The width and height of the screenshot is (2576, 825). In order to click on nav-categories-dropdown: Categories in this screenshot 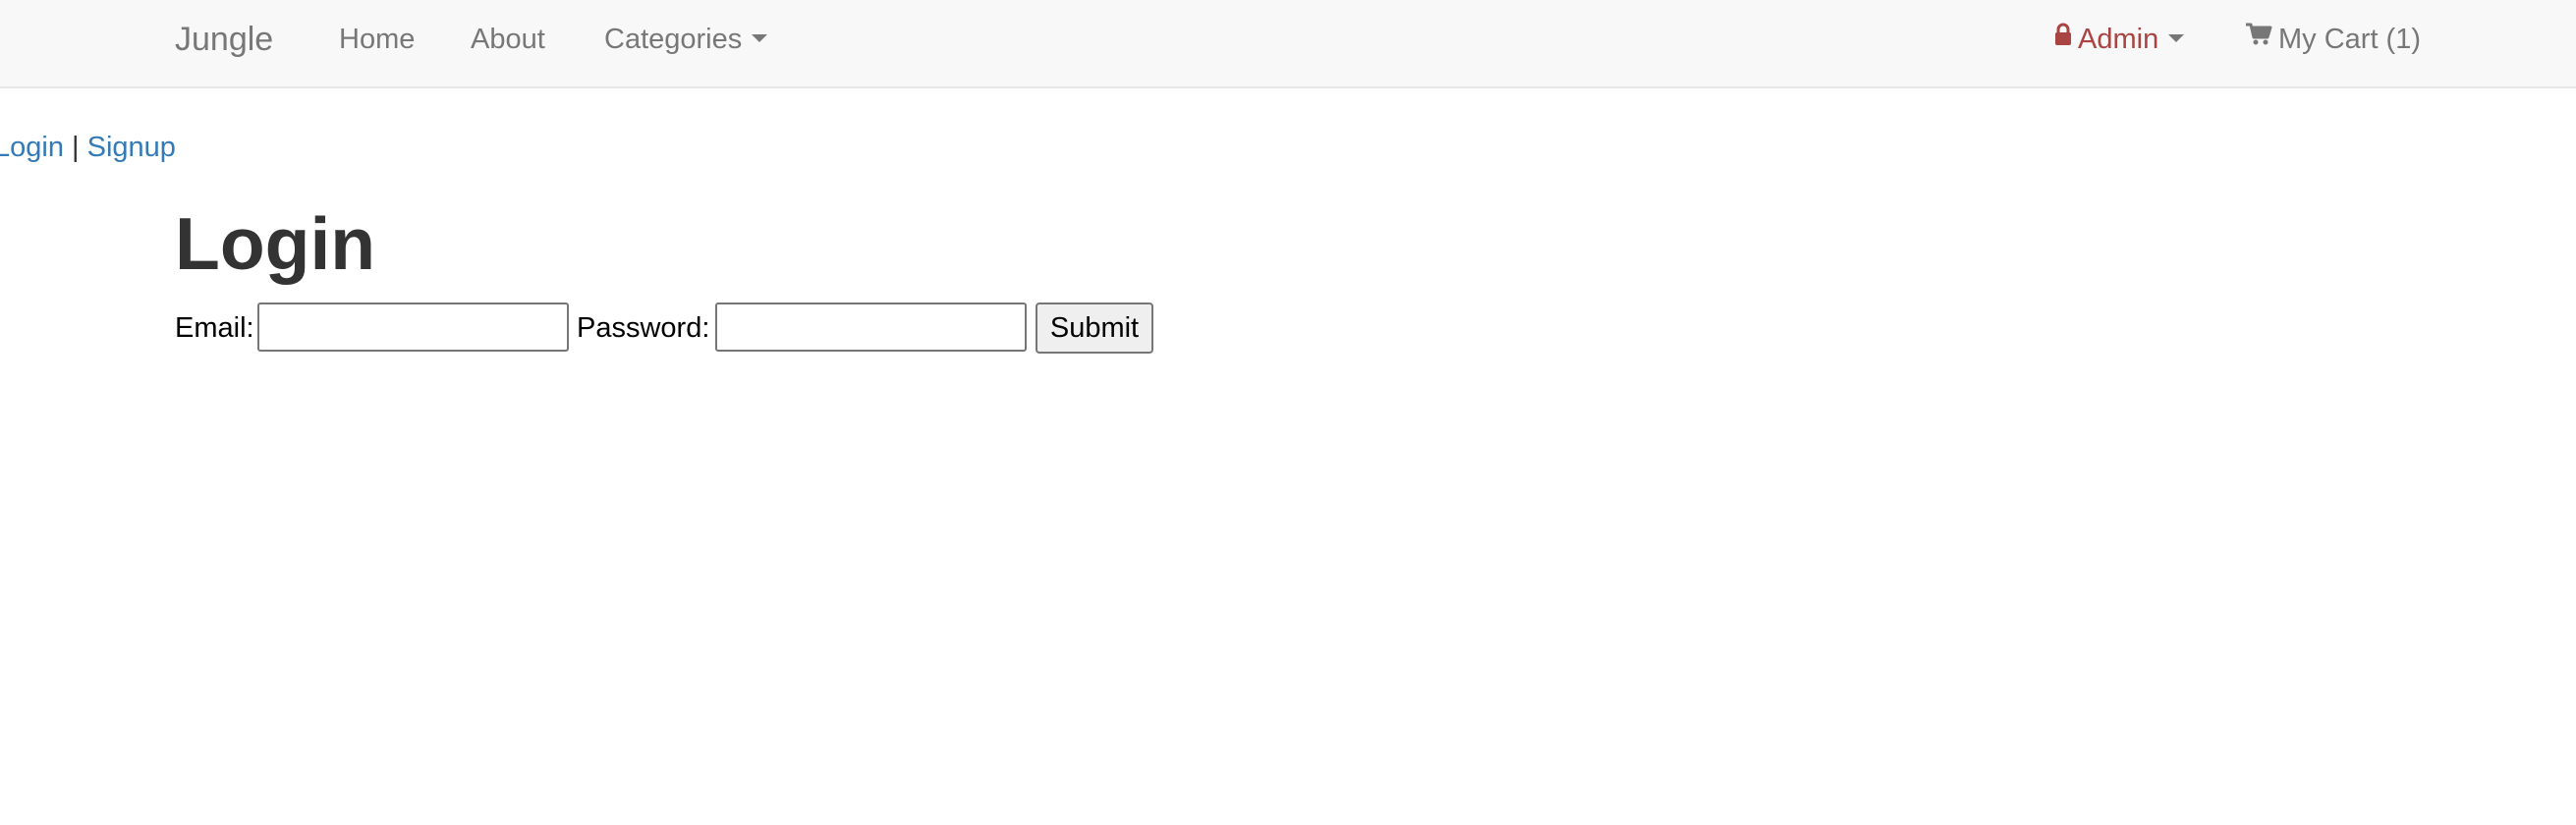, I will do `click(686, 39)`.